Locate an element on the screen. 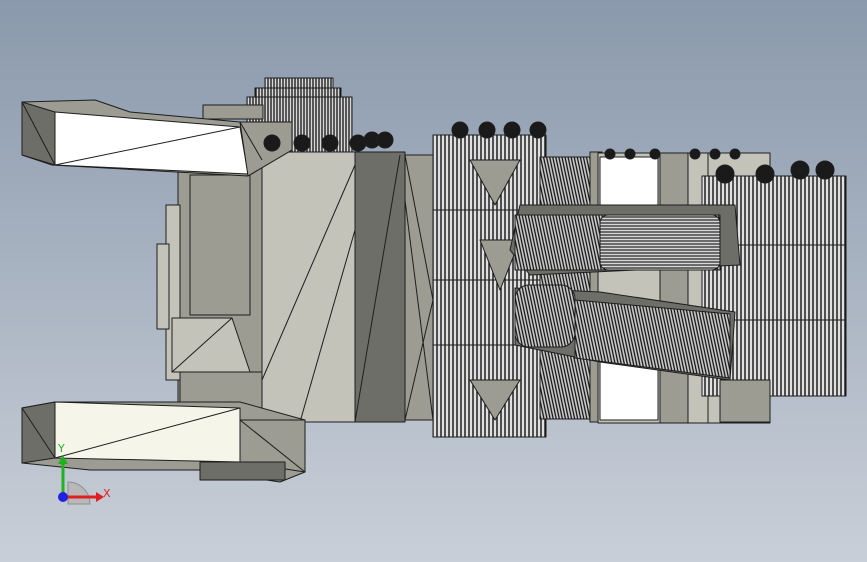 Image resolution: width=867 pixels, height=562 pixels. upper-cylinder is located at coordinates (625, 240).